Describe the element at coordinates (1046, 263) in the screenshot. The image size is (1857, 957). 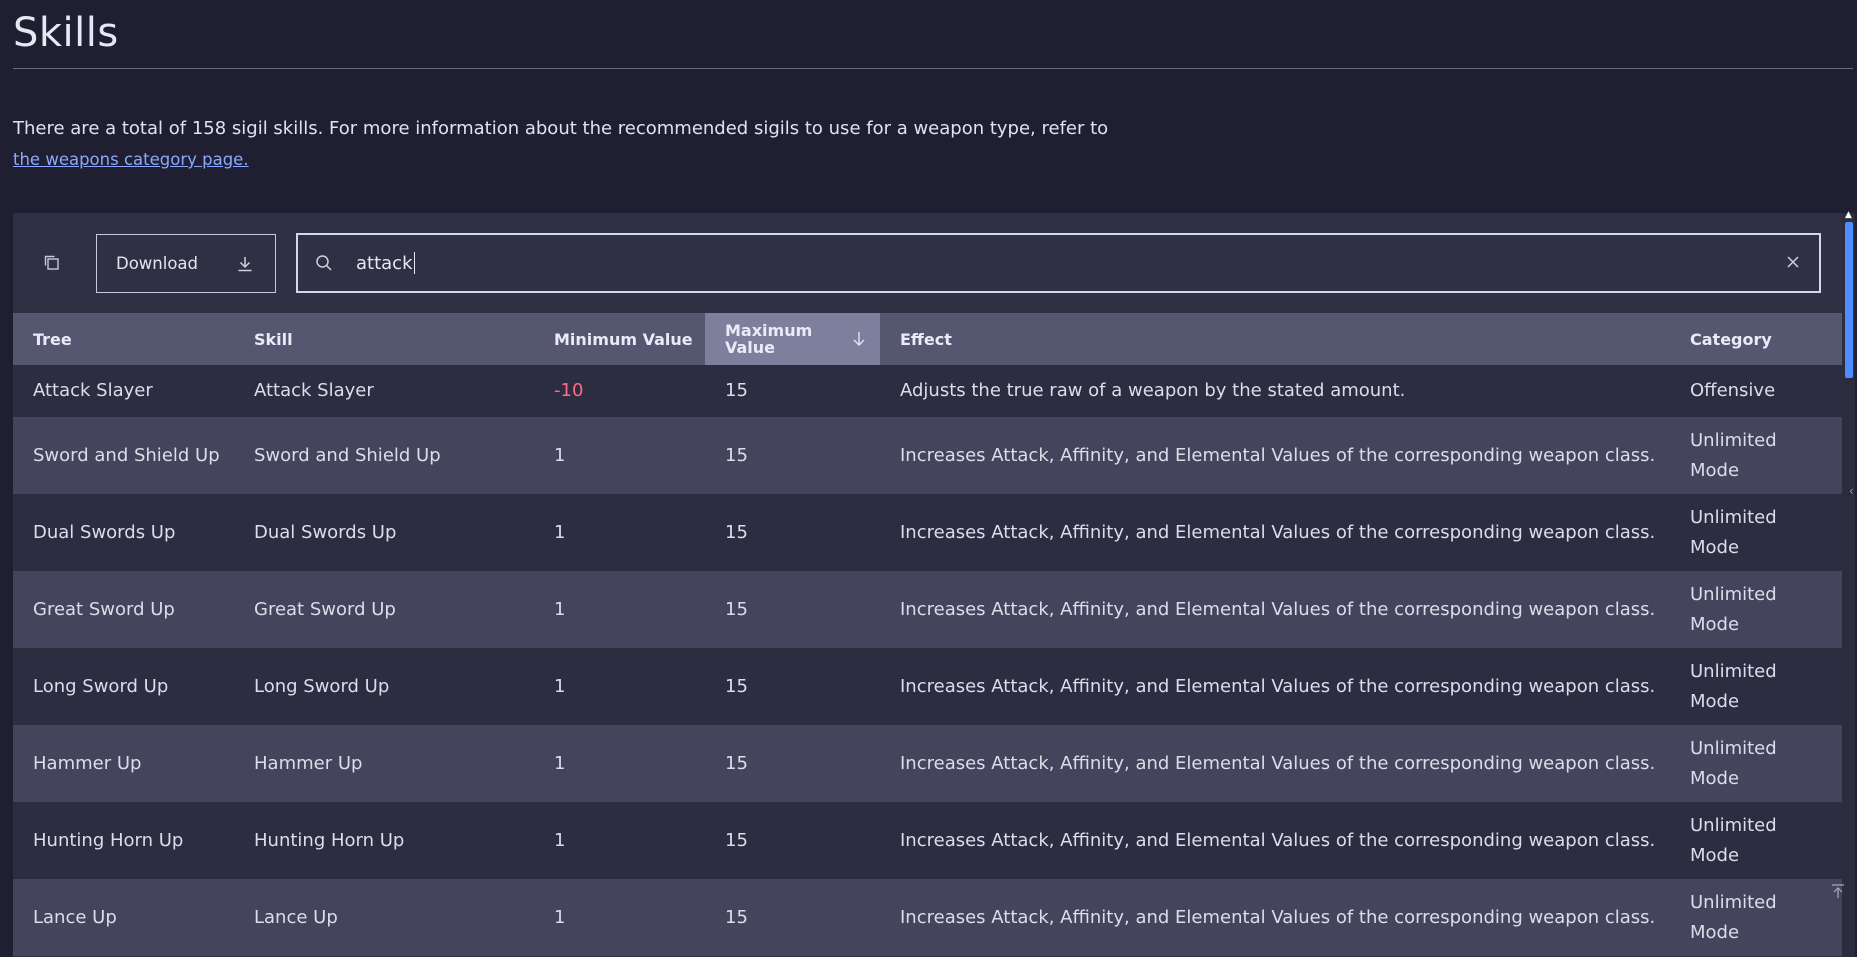
I see `search-input: attack` at that location.